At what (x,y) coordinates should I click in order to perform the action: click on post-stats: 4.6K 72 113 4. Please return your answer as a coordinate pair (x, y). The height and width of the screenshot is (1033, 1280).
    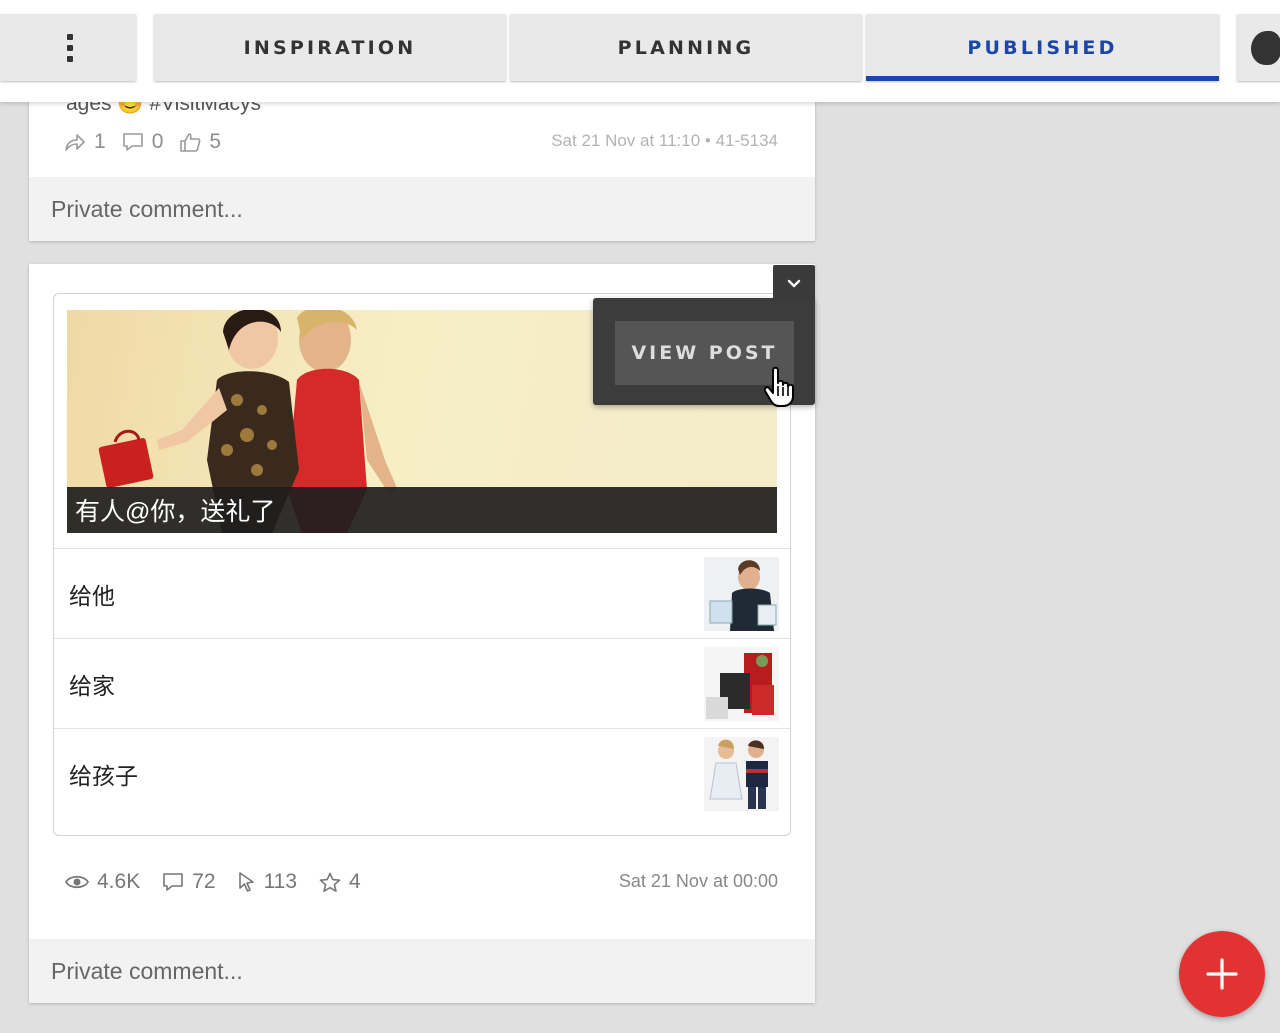
    Looking at the image, I should click on (213, 882).